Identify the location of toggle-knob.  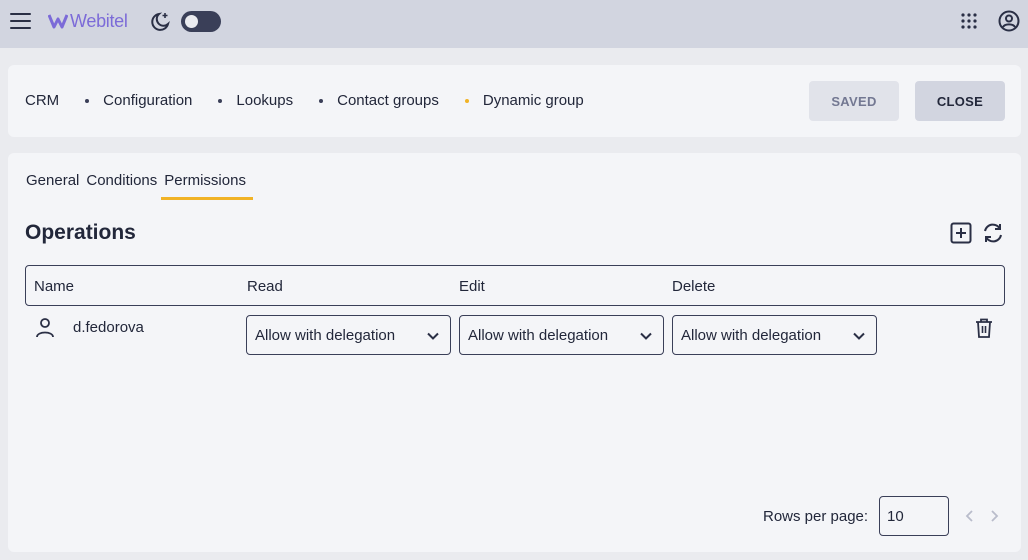
(191, 21).